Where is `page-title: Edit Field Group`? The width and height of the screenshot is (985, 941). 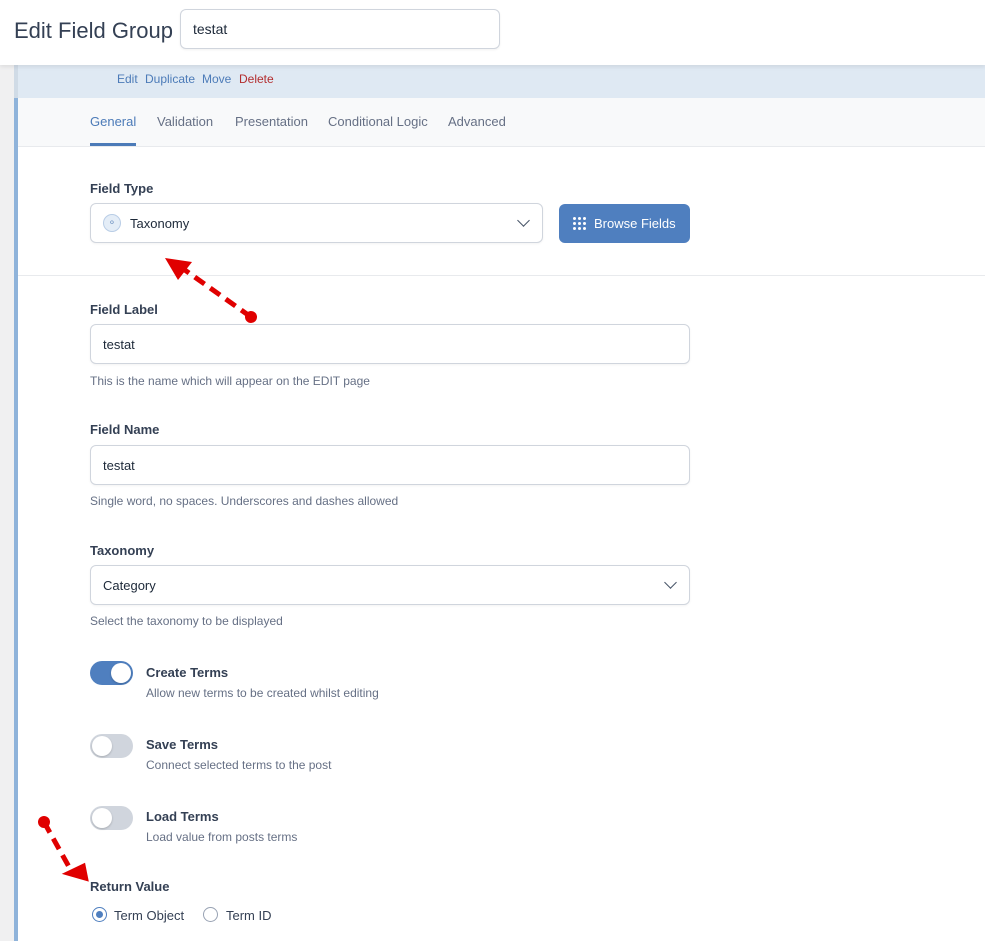
page-title: Edit Field Group is located at coordinates (93, 30).